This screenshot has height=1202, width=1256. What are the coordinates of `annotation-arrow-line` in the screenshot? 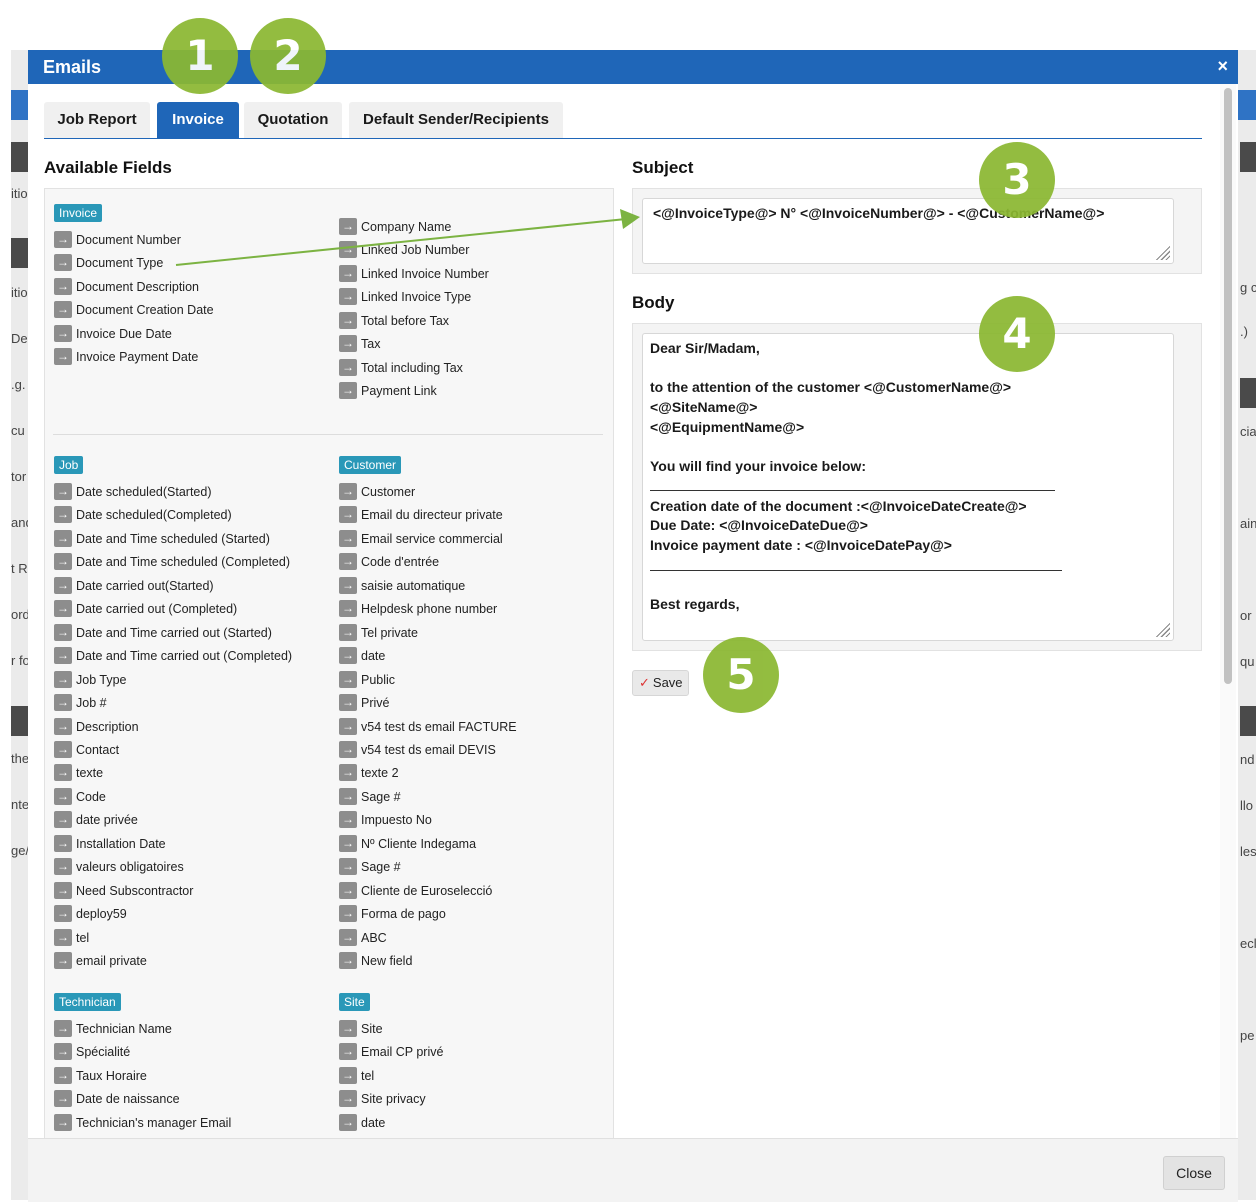 It's located at (401, 242).